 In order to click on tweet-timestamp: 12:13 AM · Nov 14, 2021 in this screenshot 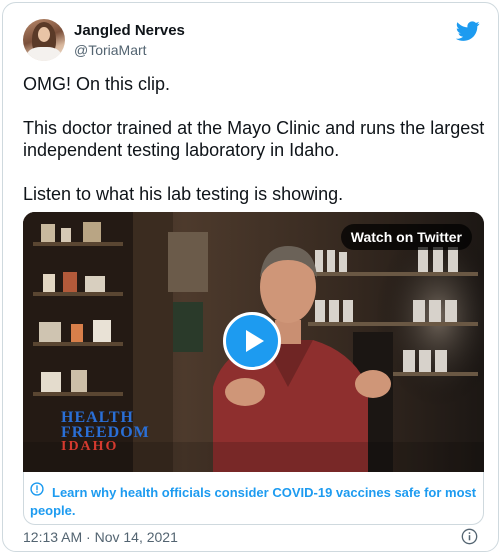, I will do `click(100, 537)`.